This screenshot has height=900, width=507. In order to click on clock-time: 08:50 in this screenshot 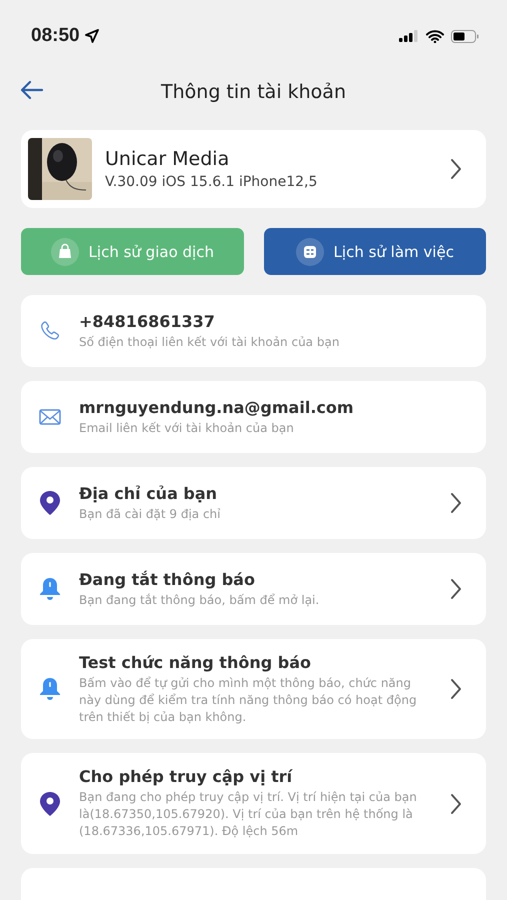, I will do `click(55, 36)`.